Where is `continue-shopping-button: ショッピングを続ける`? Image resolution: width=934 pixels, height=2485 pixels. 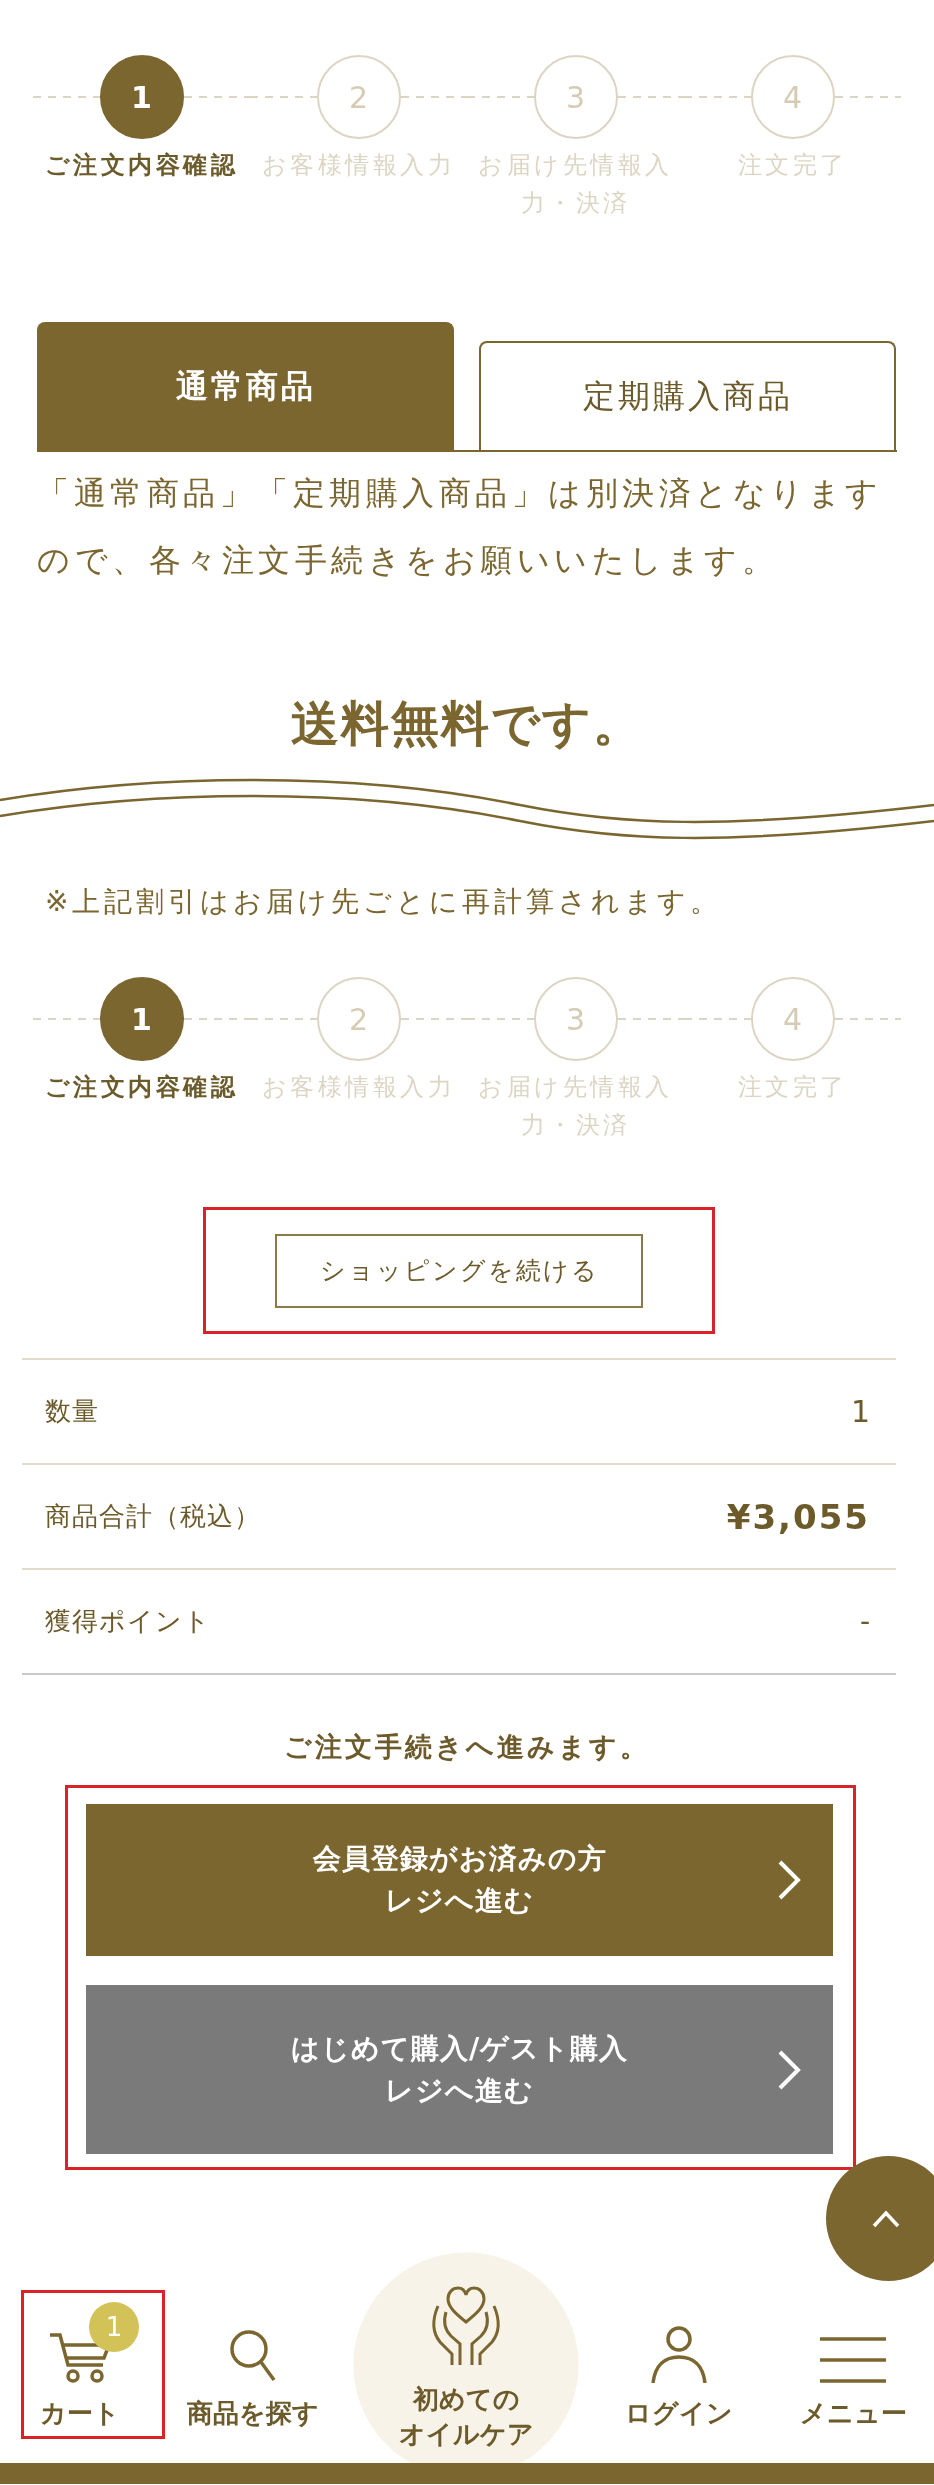
continue-shopping-button: ショッピングを続ける is located at coordinates (459, 1270).